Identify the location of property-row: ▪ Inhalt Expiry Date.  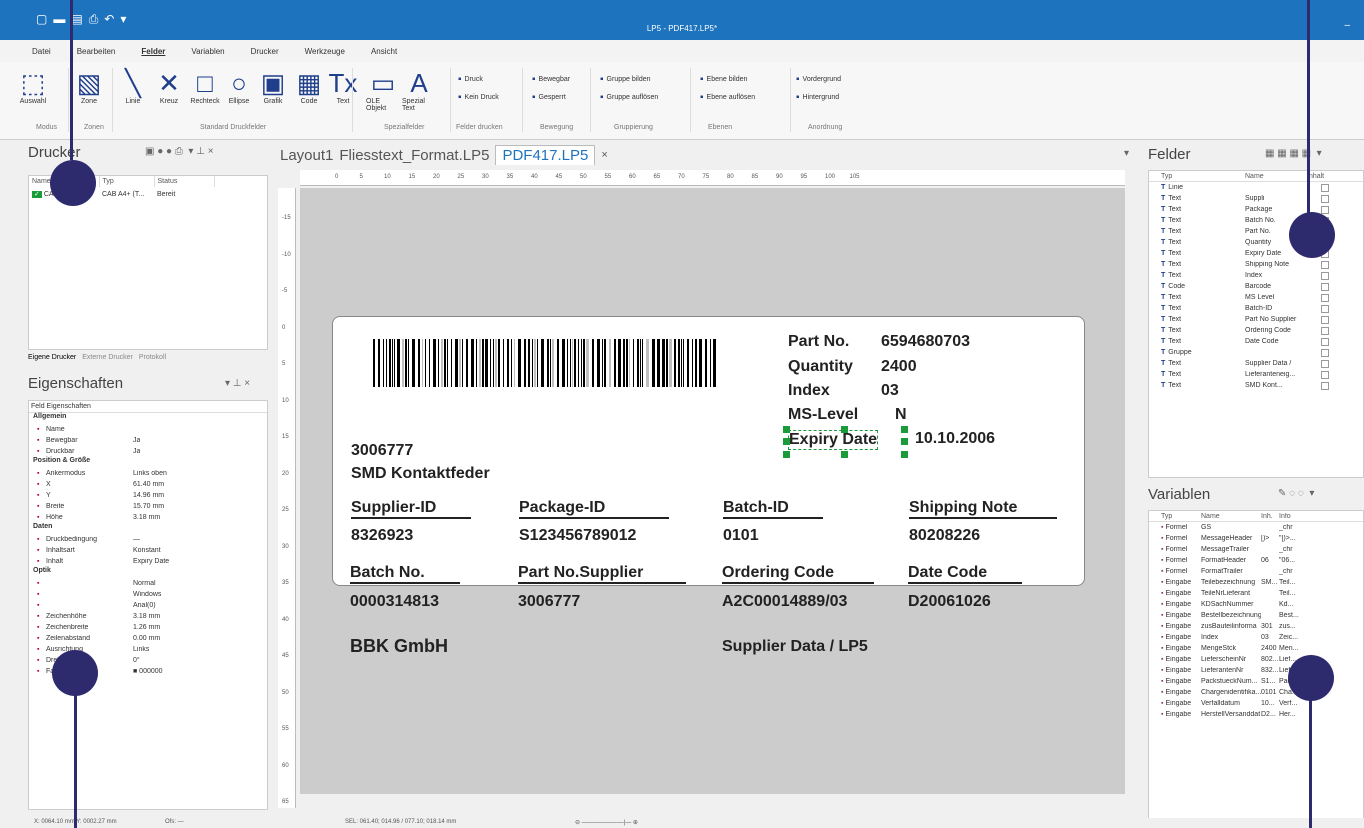
(148, 561).